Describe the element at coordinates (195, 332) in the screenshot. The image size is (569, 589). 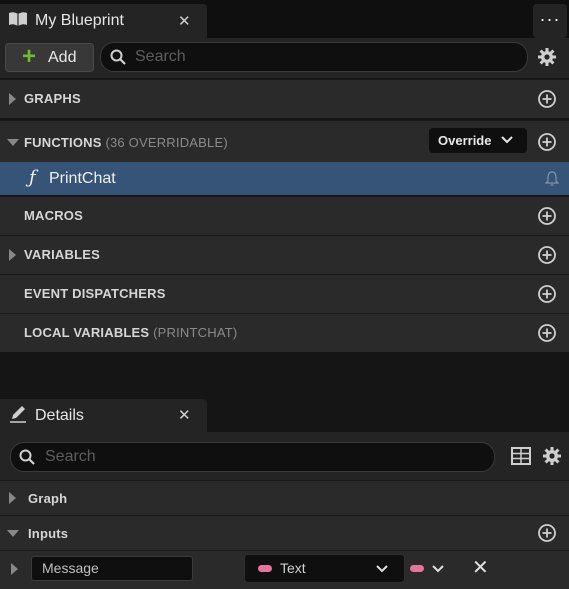
I see `local-variables-scope: (PRINTCHAT)` at that location.